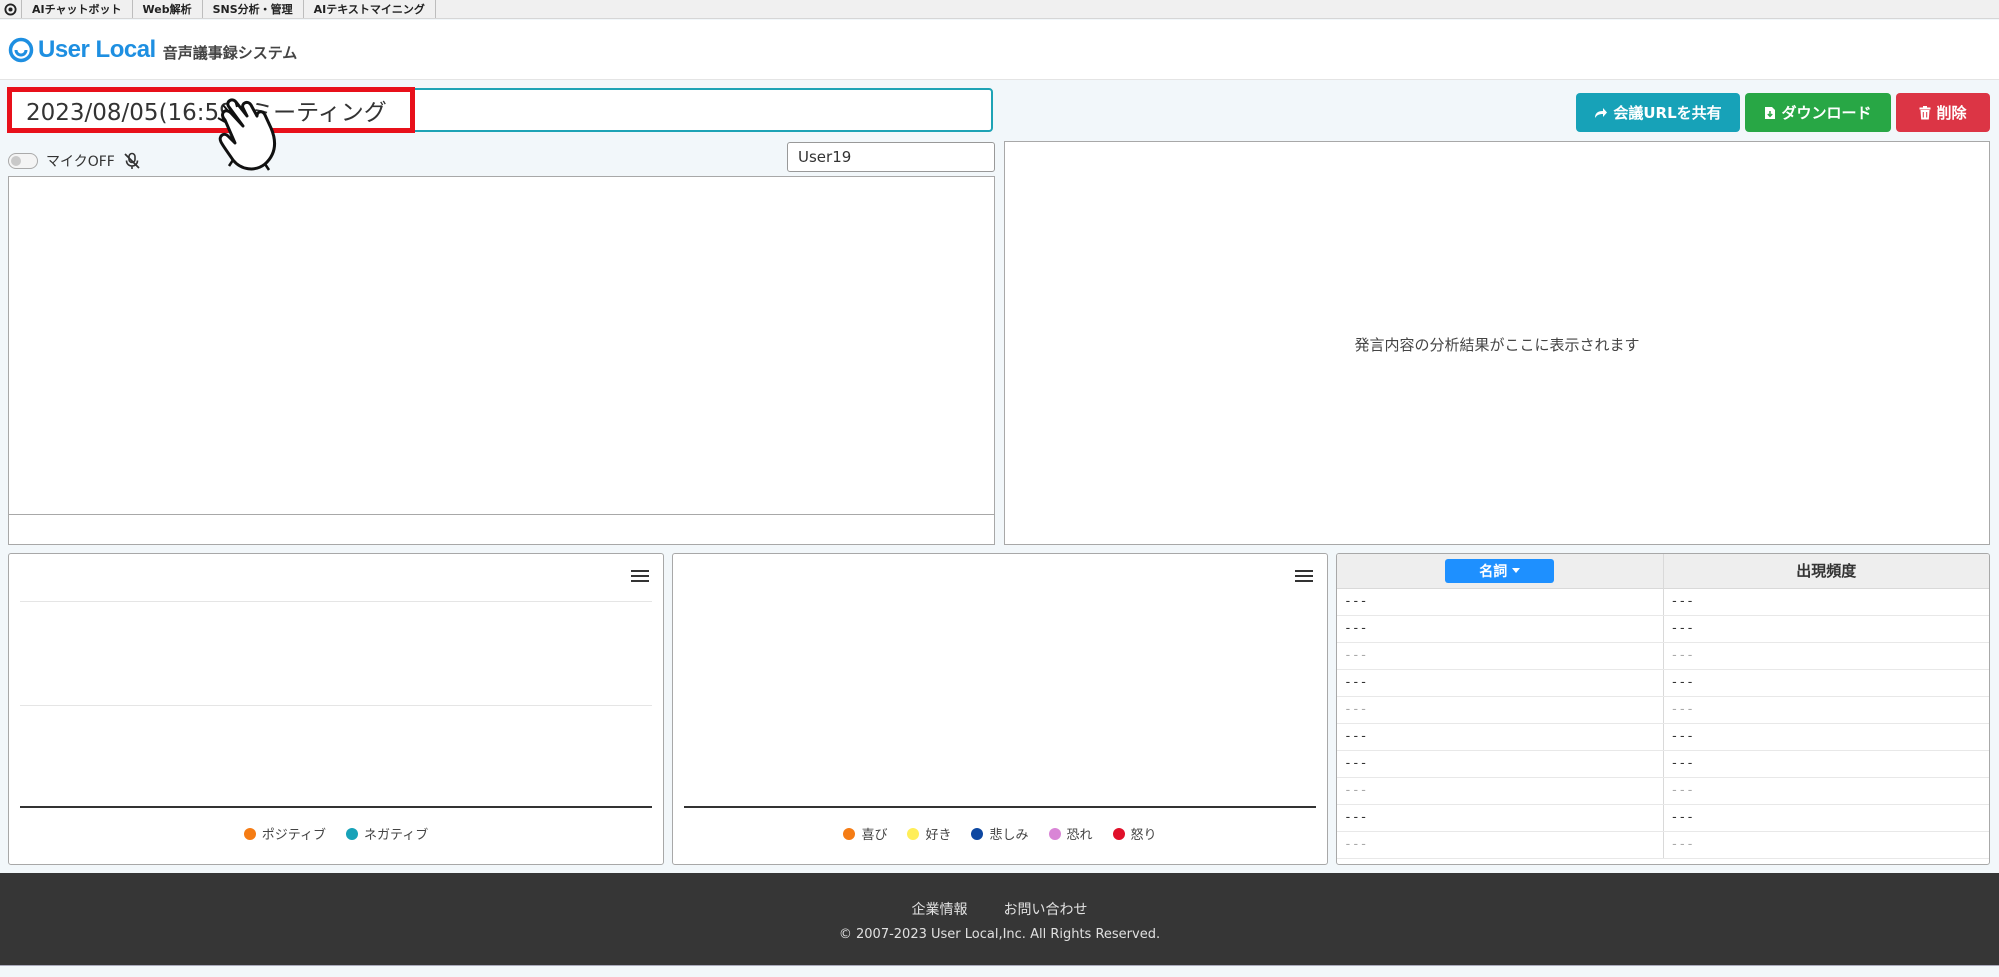  Describe the element at coordinates (849, 833) in the screenshot. I see `joy-dot-icon` at that location.